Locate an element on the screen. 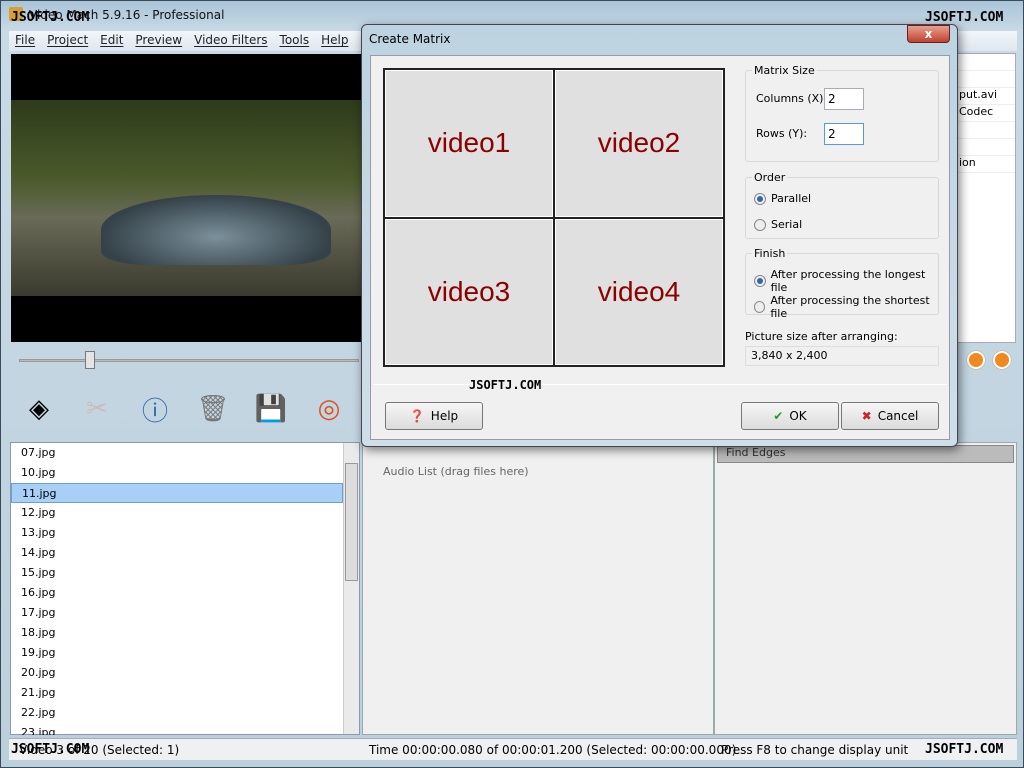  close-button: x is located at coordinates (928, 34).